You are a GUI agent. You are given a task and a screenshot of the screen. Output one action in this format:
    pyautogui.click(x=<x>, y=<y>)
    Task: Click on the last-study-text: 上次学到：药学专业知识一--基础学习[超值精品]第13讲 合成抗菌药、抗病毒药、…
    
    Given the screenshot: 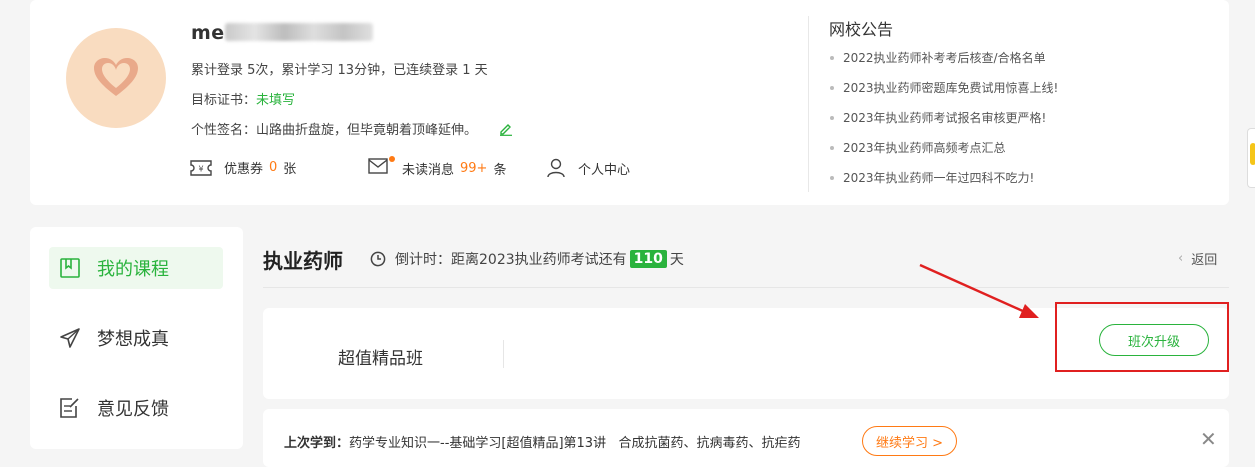 What is the action you would take?
    pyautogui.click(x=542, y=441)
    